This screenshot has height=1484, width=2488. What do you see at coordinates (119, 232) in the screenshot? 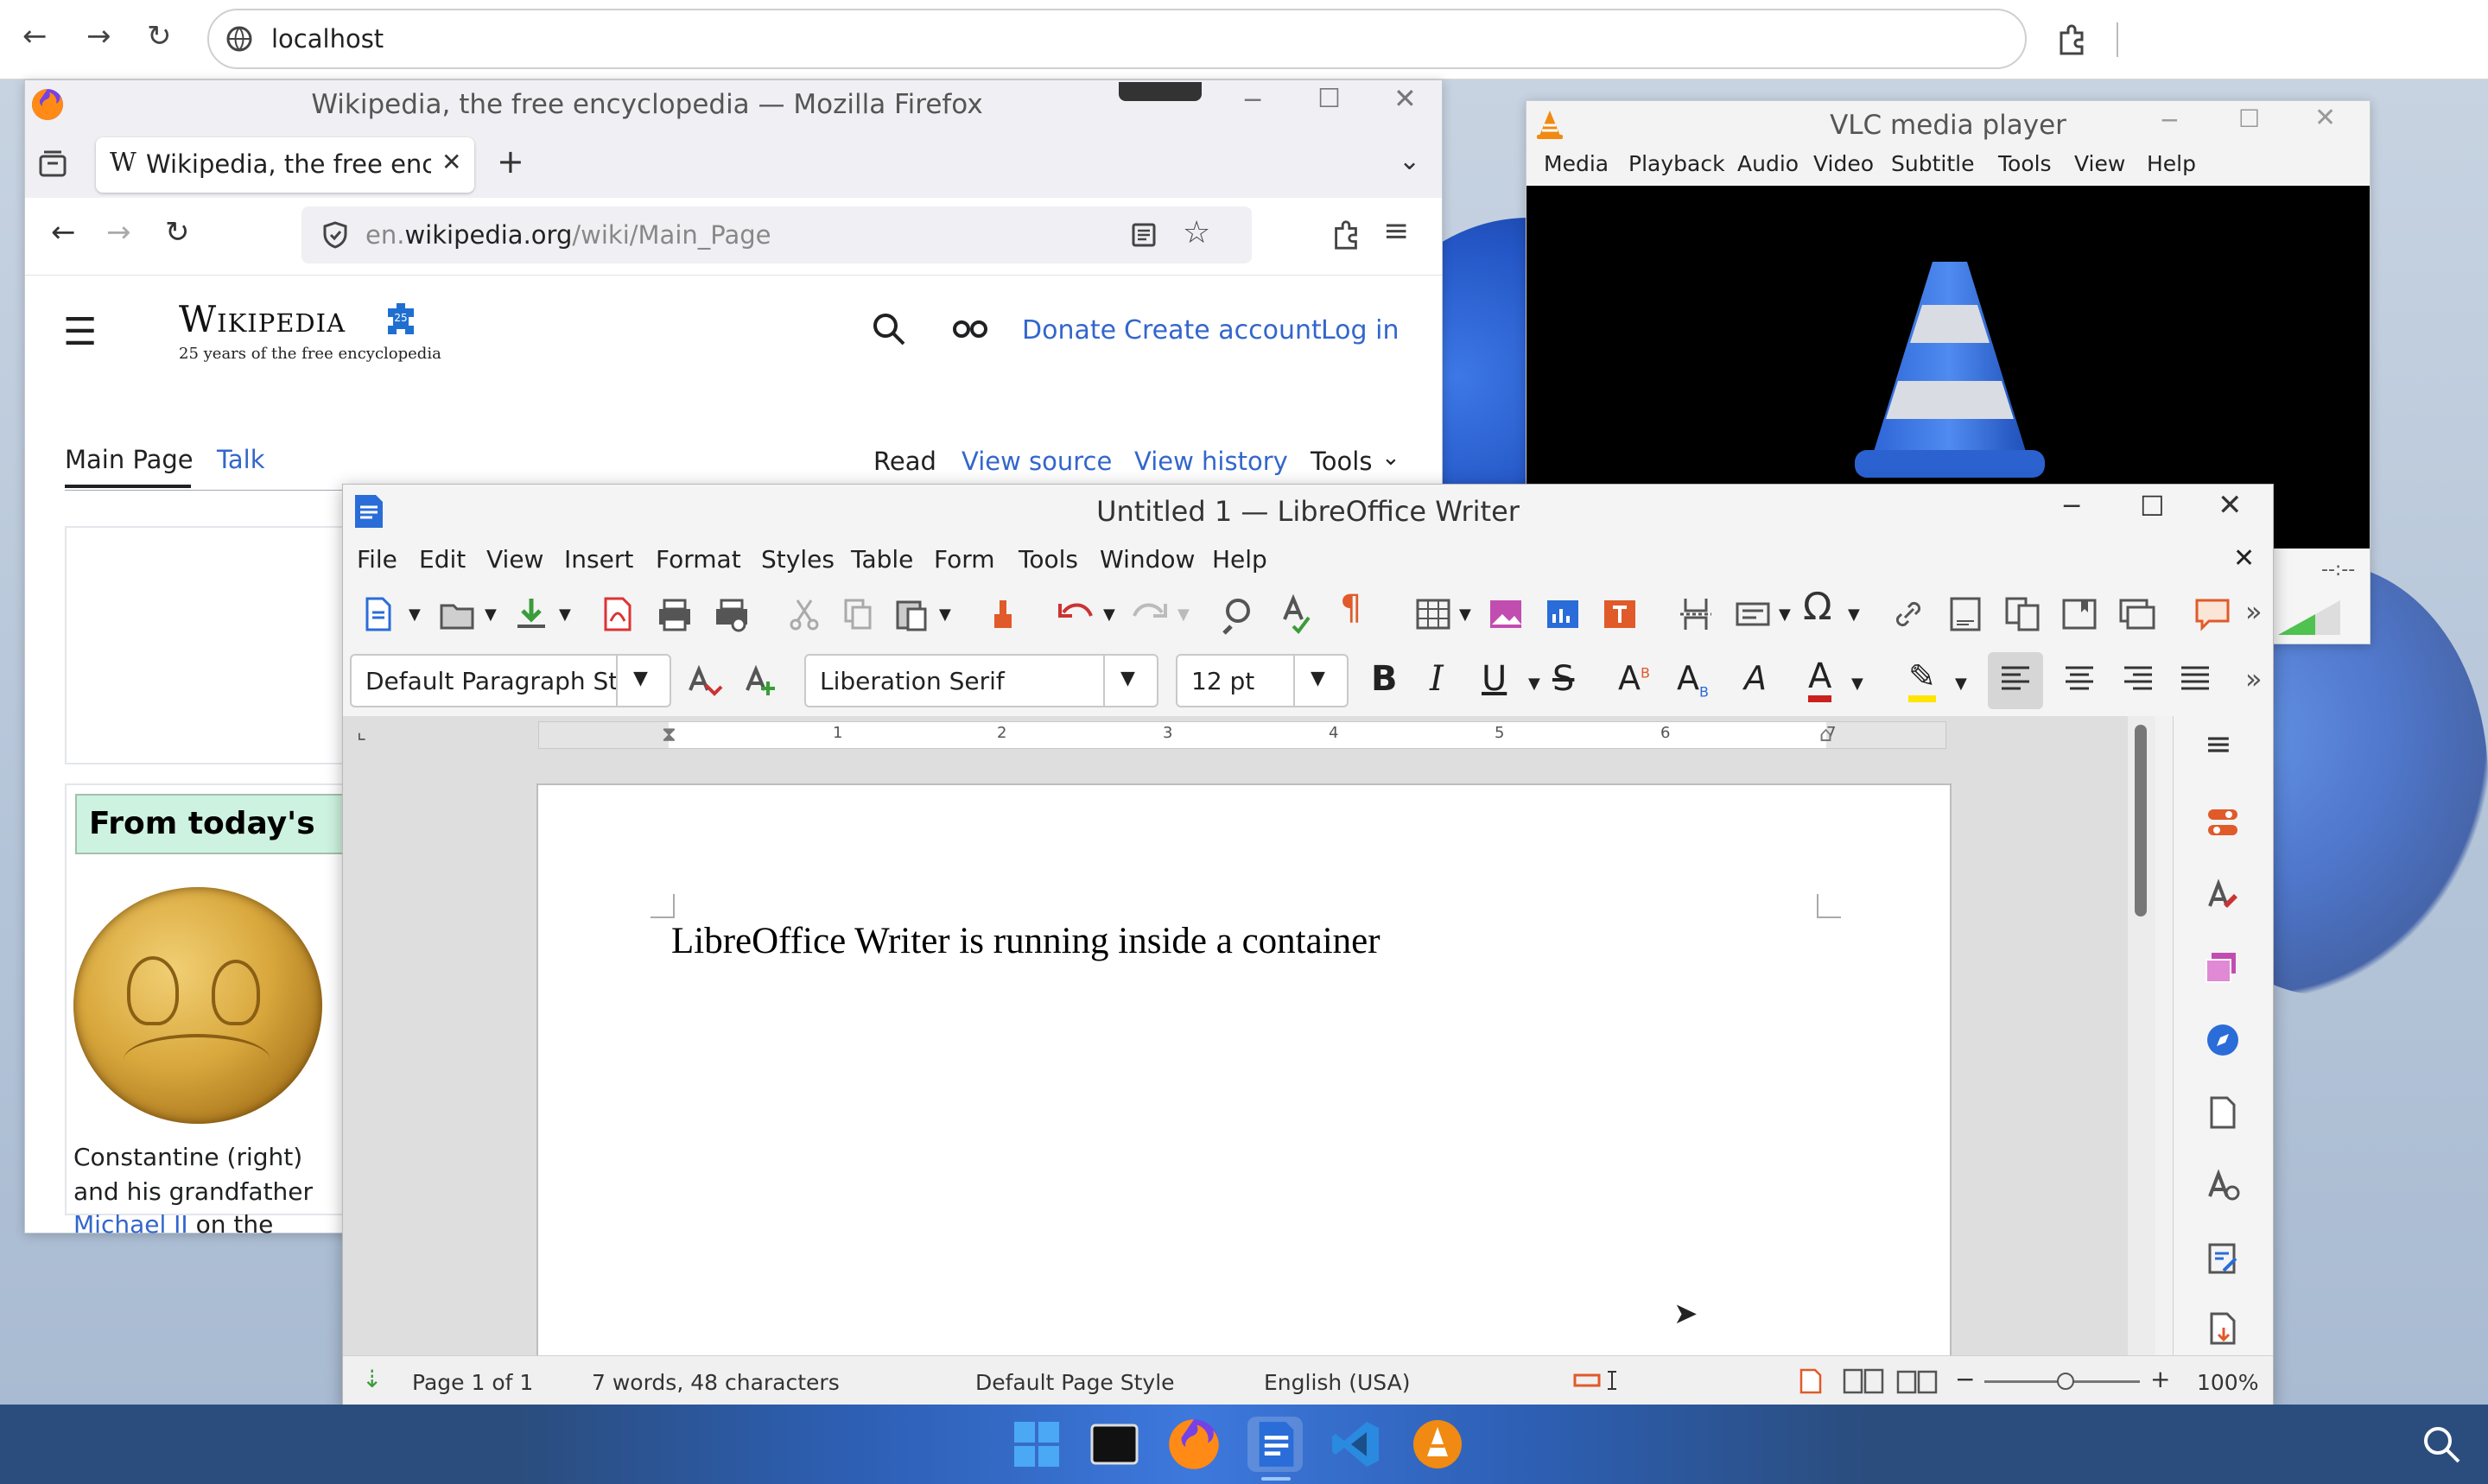
I see `ff-forward-icon: →` at bounding box center [119, 232].